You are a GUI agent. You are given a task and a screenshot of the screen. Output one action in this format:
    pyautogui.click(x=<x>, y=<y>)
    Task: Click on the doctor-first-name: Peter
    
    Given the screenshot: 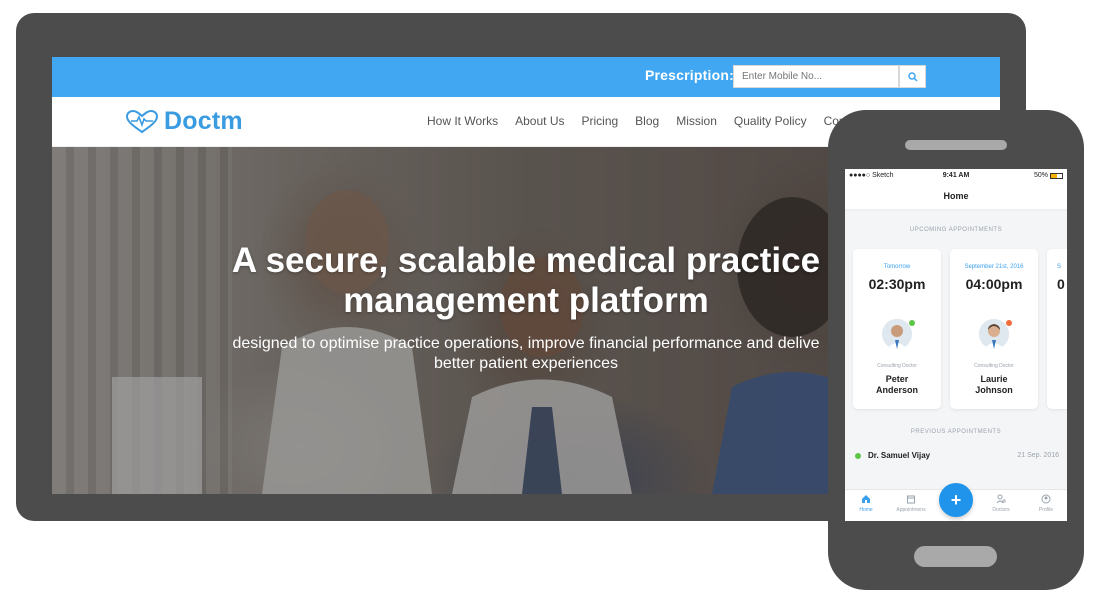 What is the action you would take?
    pyautogui.click(x=897, y=379)
    